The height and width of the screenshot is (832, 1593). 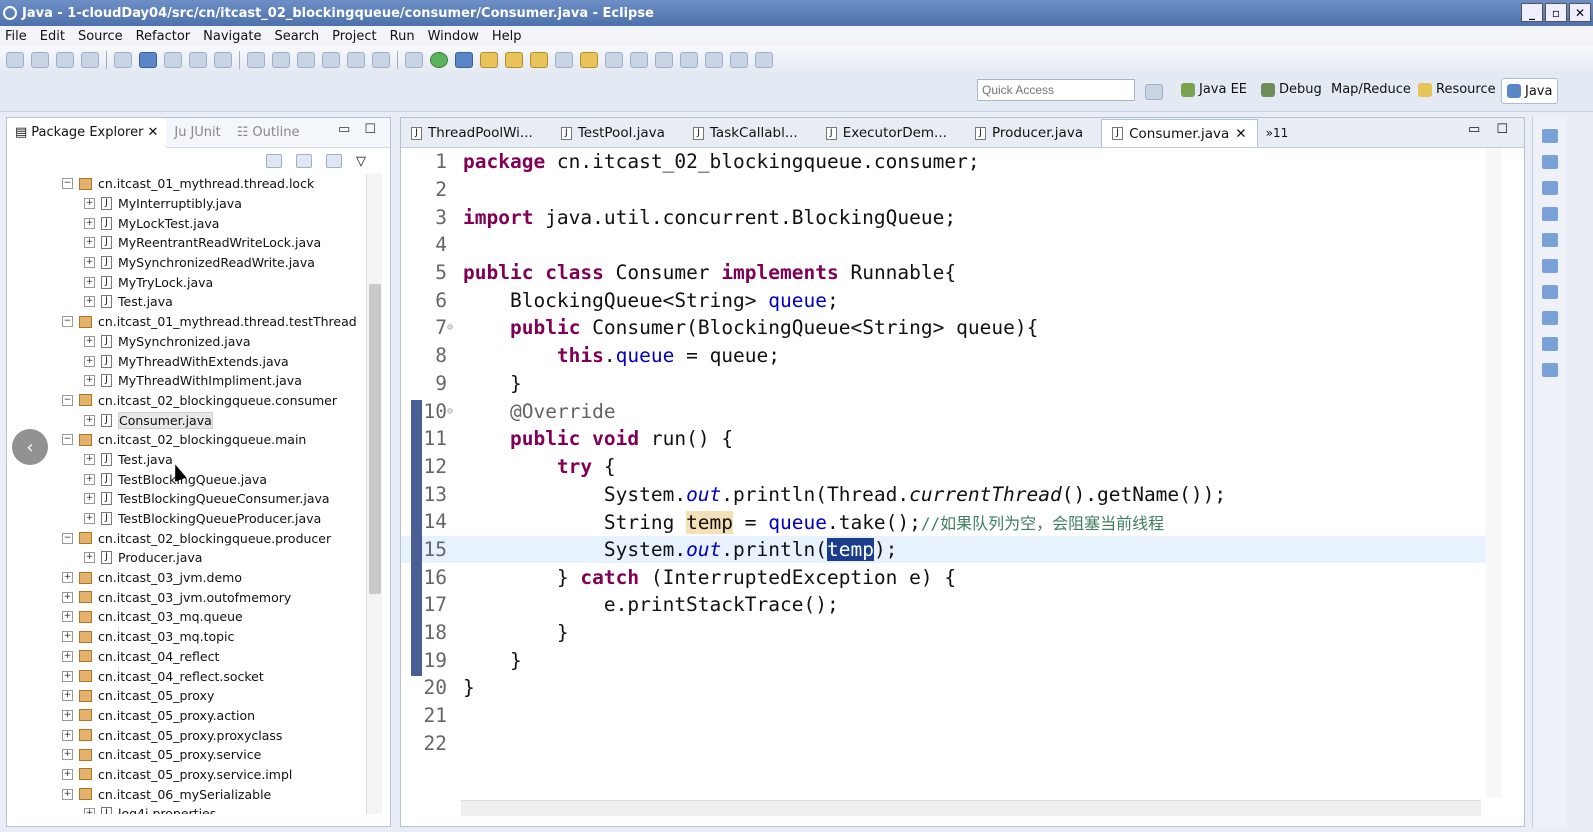 What do you see at coordinates (334, 161) in the screenshot?
I see `focus-task-icon` at bounding box center [334, 161].